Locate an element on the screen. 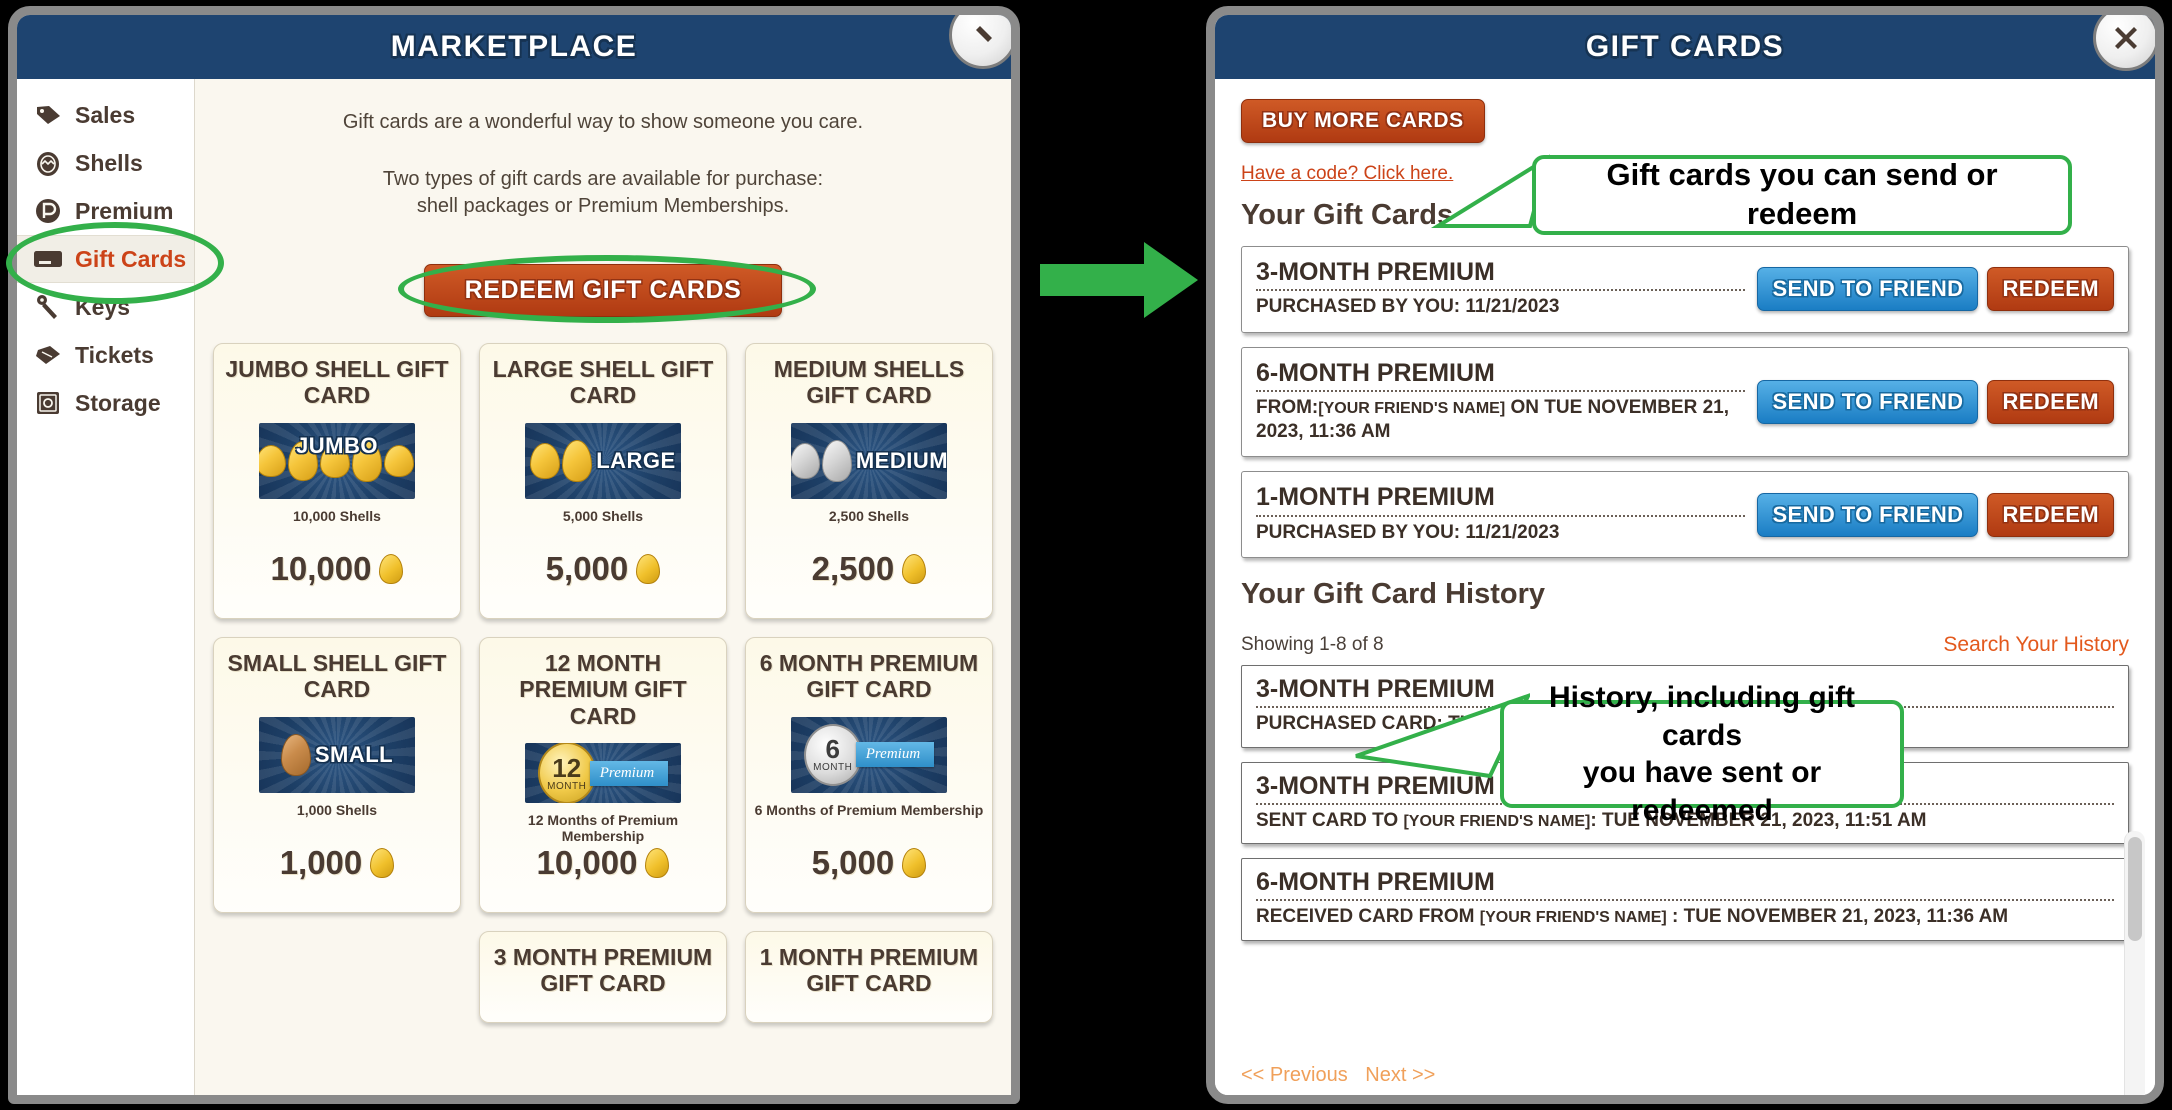 Image resolution: width=2172 pixels, height=1110 pixels. product-art: LARGE is located at coordinates (602, 460).